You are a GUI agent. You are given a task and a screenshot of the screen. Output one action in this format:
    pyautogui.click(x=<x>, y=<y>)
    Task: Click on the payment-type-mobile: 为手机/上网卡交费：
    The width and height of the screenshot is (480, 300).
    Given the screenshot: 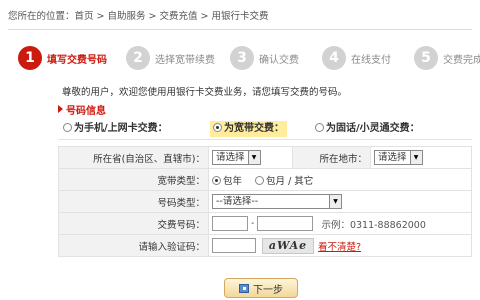 What is the action you would take?
    pyautogui.click(x=115, y=129)
    